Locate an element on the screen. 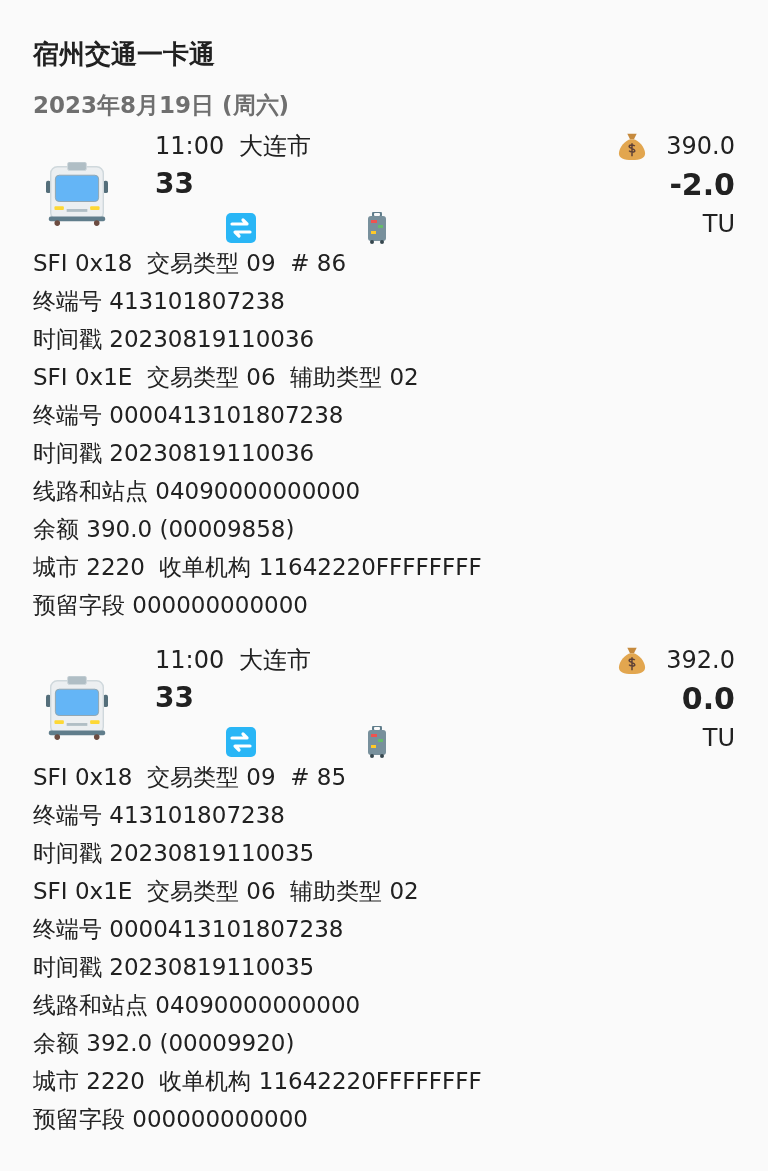 This screenshot has width=768, height=1171. detail-line: 余额 392.0 (00009920) is located at coordinates (164, 1043).